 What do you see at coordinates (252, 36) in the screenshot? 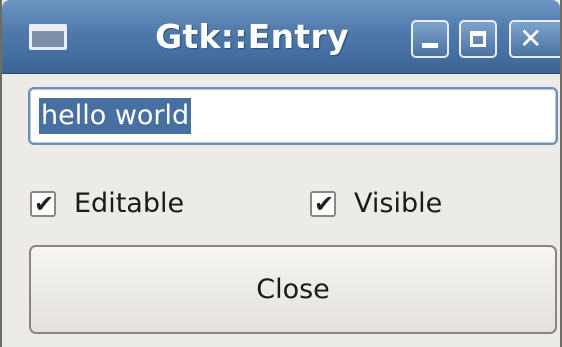
I see `window-title: Gtk::Entry` at bounding box center [252, 36].